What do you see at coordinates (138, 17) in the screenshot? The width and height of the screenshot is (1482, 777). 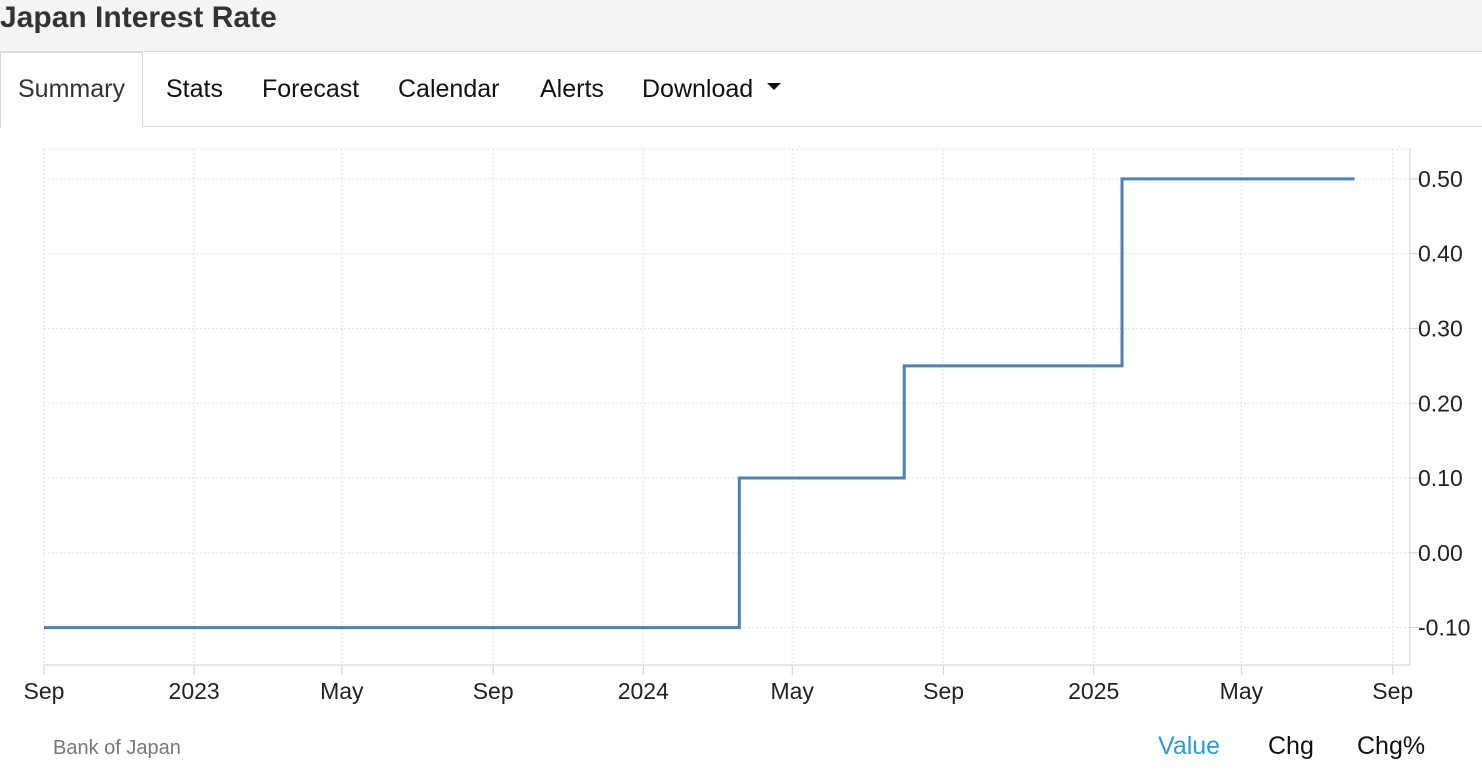 I see `page-title: Japan Interest Rate` at bounding box center [138, 17].